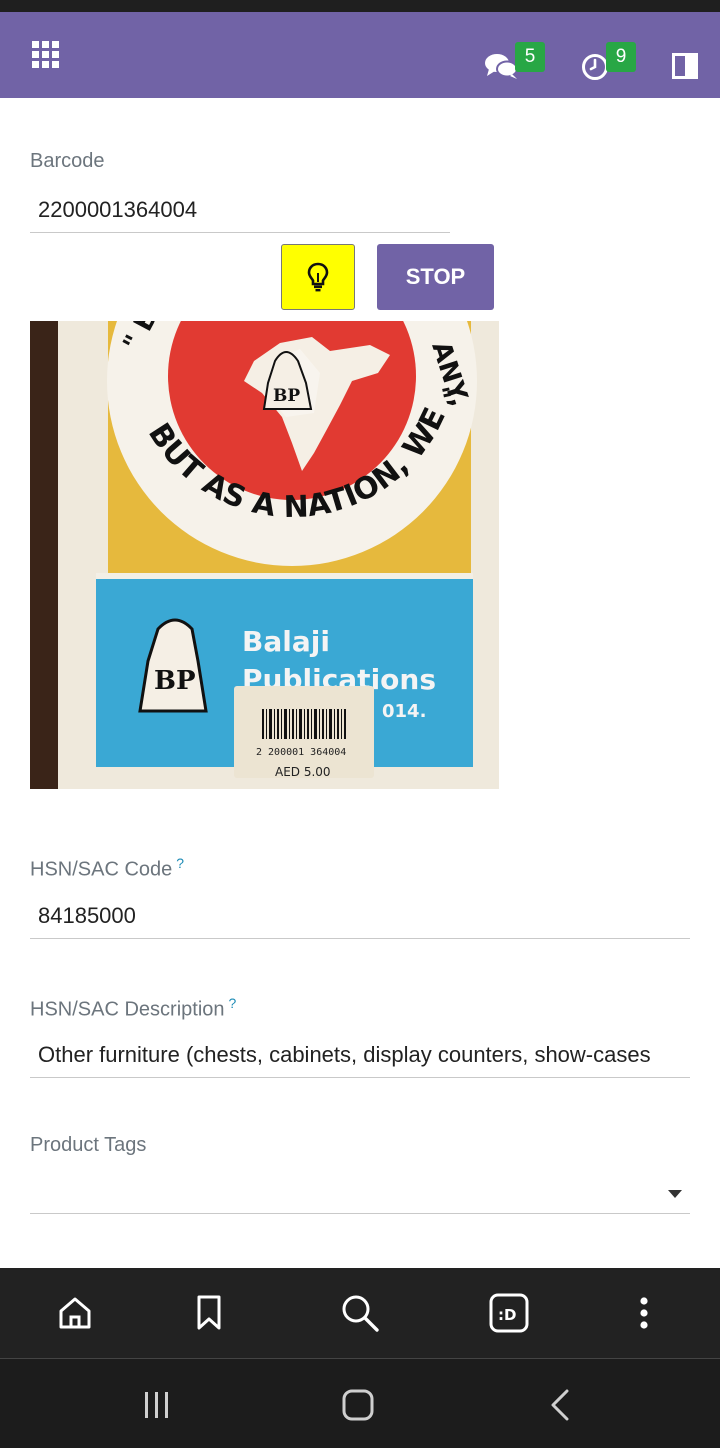  I want to click on book-year: 014., so click(404, 711).